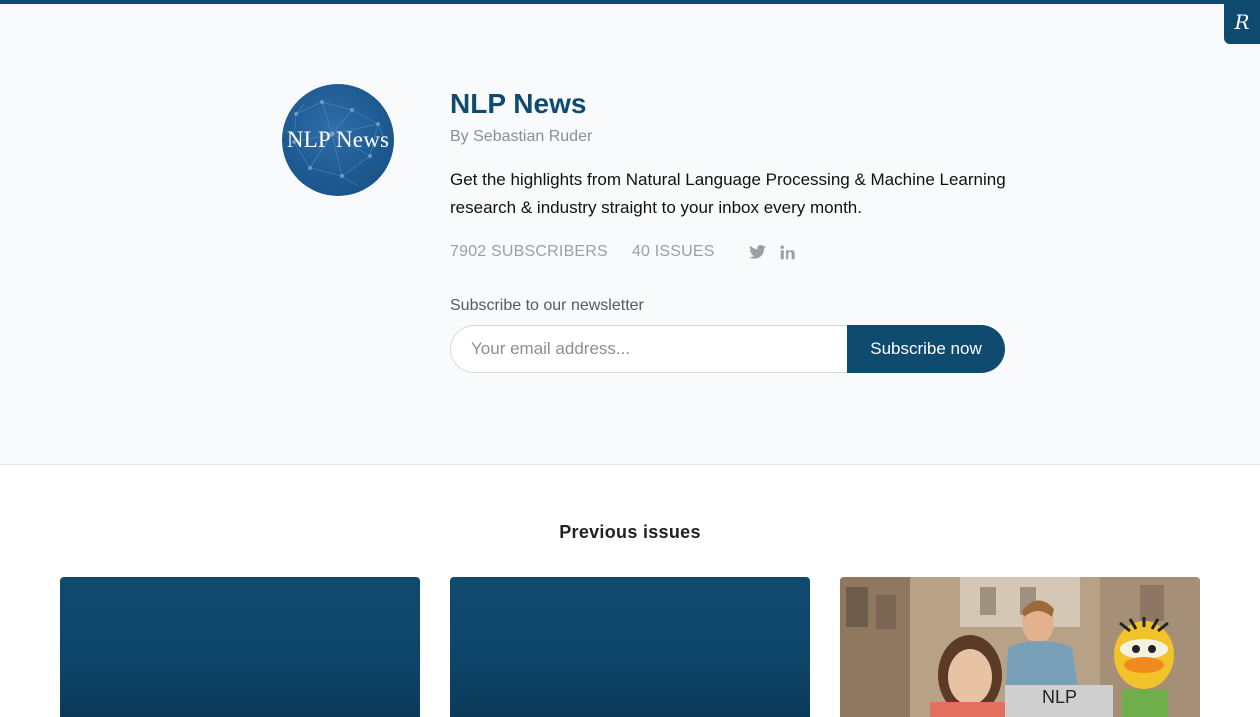  Describe the element at coordinates (648, 349) in the screenshot. I see `email-input` at that location.